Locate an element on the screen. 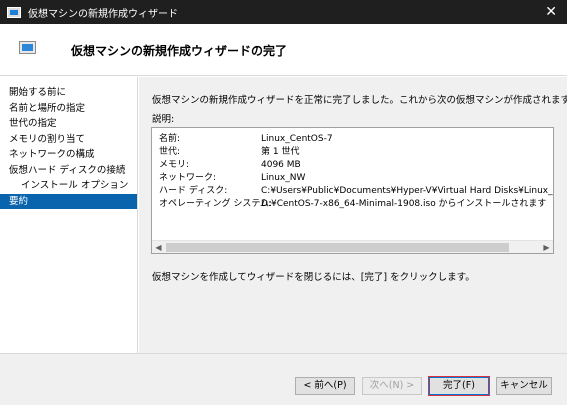 The image size is (567, 405). step-summary: 要約 is located at coordinates (68, 201).